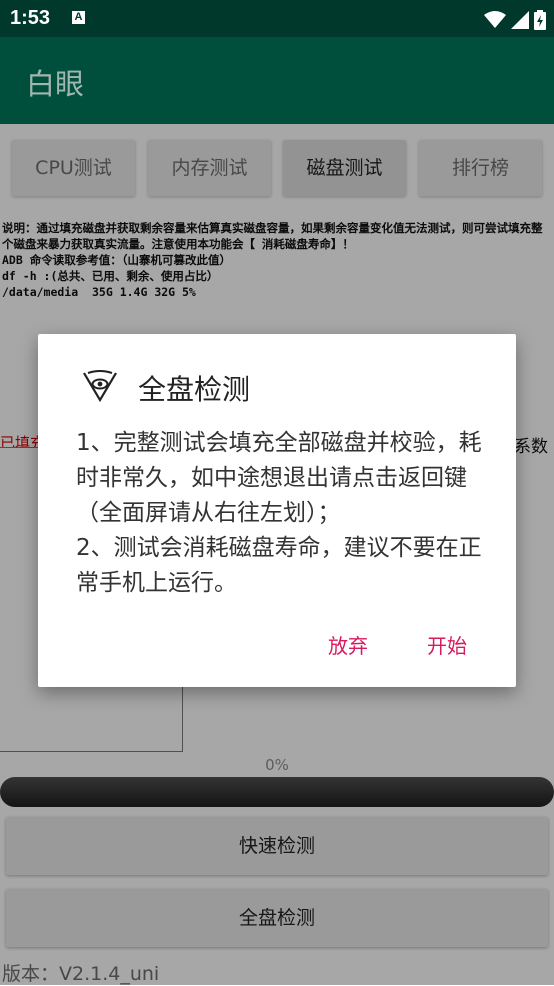 The width and height of the screenshot is (554, 986). What do you see at coordinates (194, 389) in the screenshot?
I see `dialog-title: 全盘检测` at bounding box center [194, 389].